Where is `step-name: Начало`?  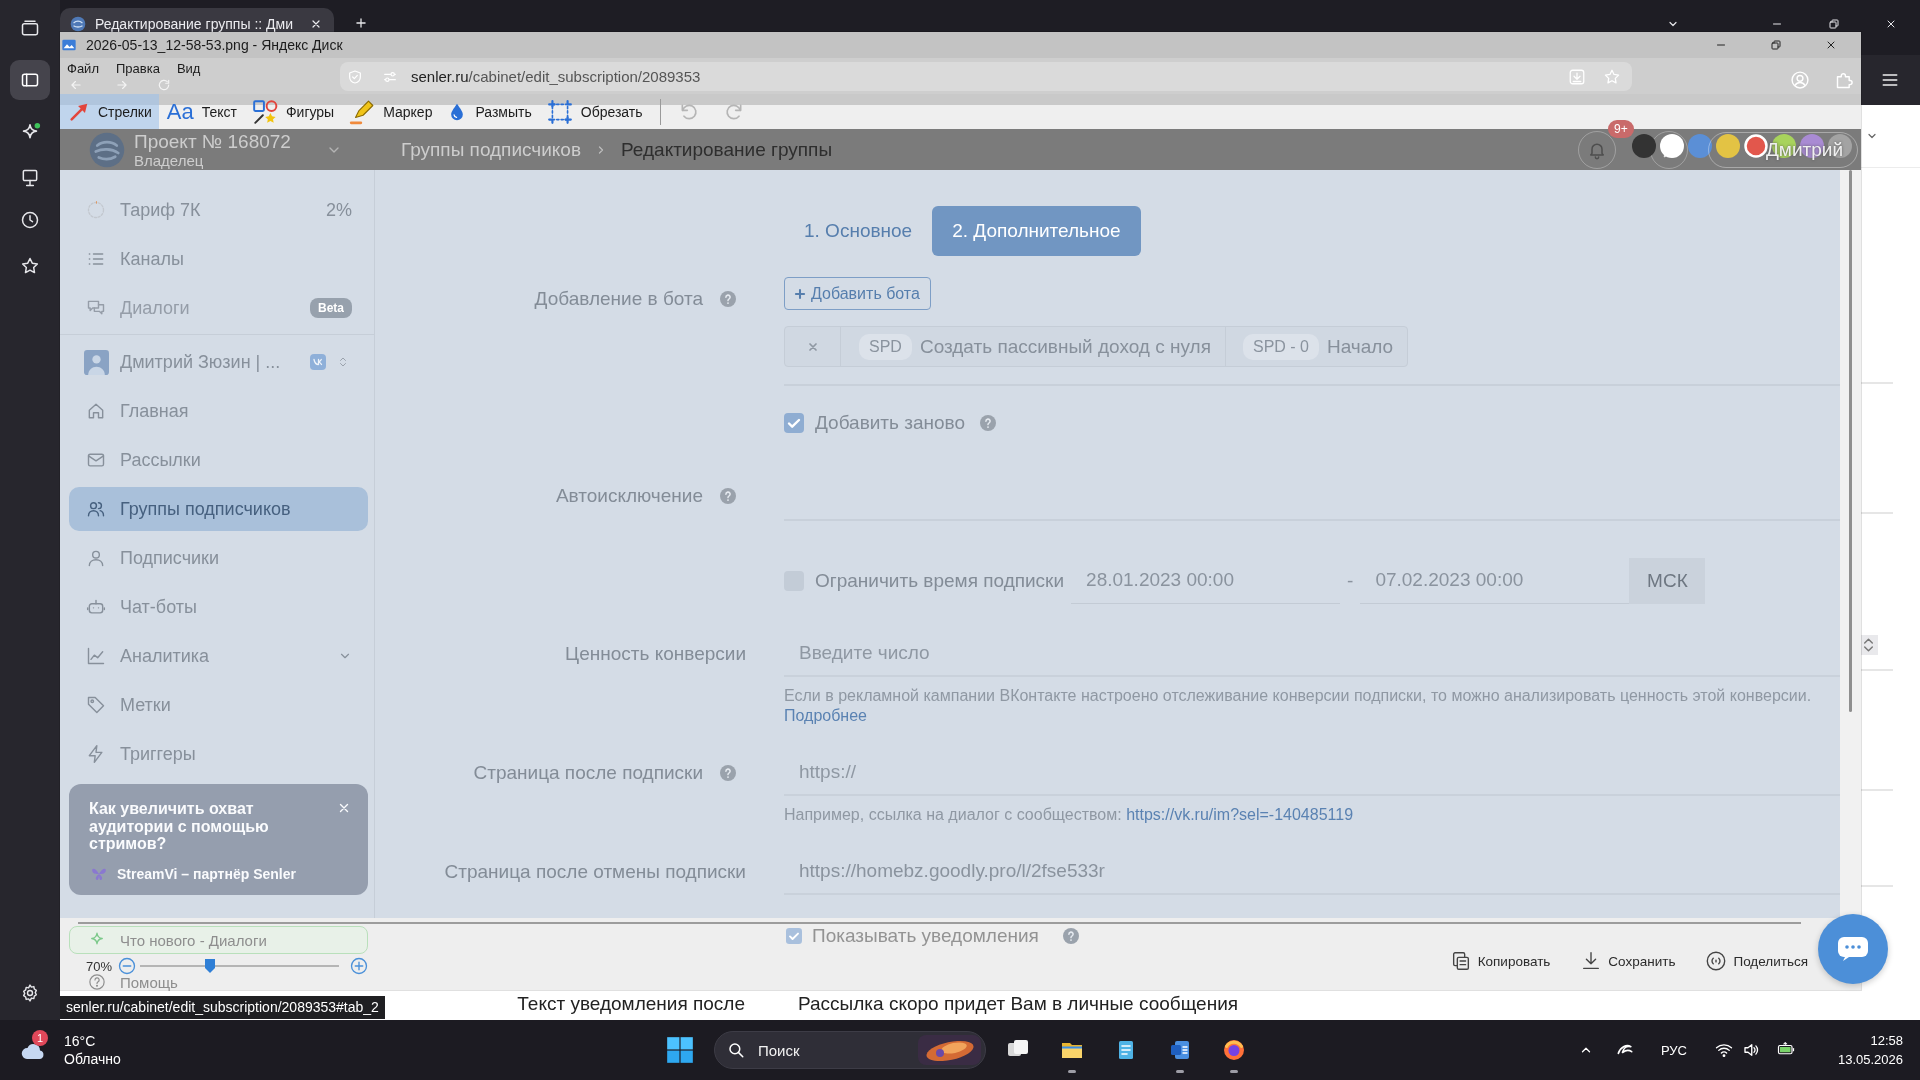
step-name: Начало is located at coordinates (1361, 346).